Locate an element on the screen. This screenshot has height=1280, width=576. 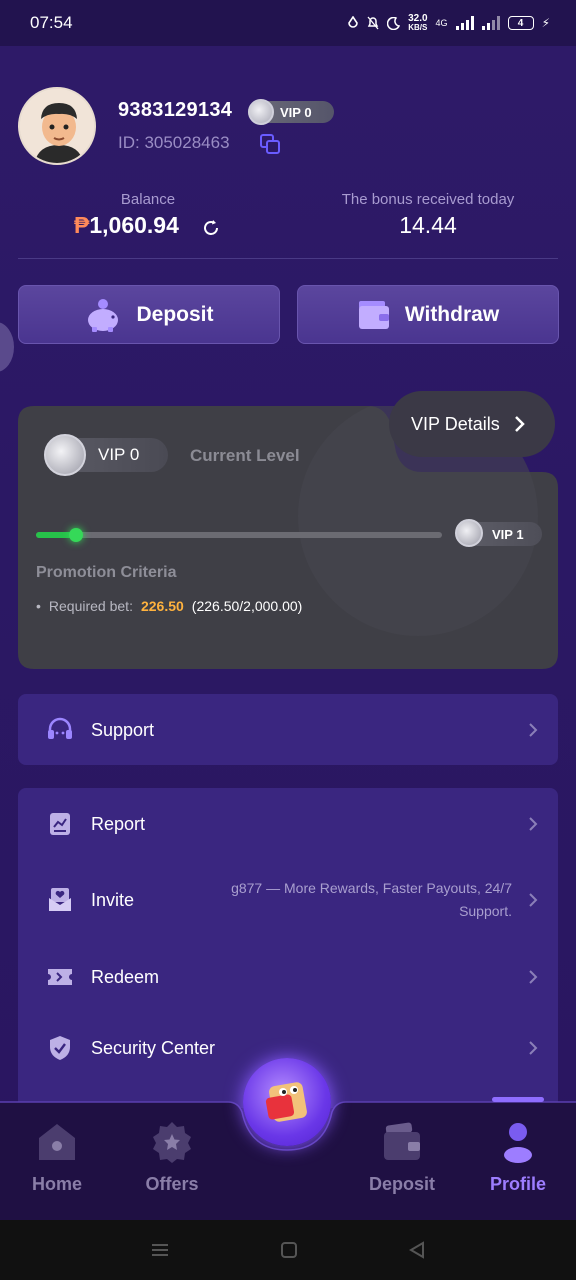
recents-menu-icon is located at coordinates (160, 1250).